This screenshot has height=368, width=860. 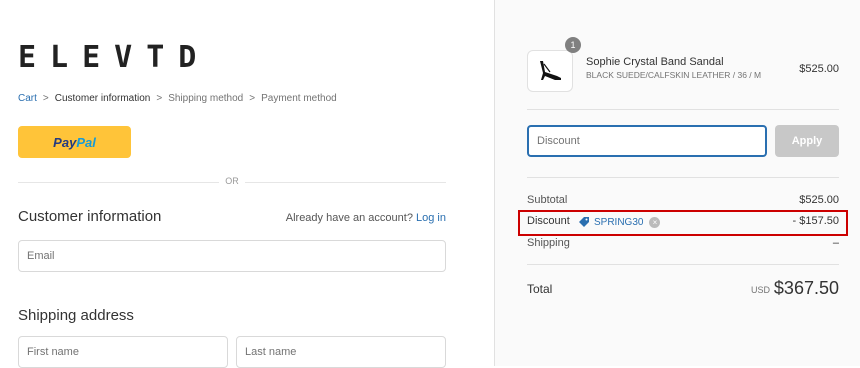 I want to click on total-value: $367.50, so click(x=806, y=288).